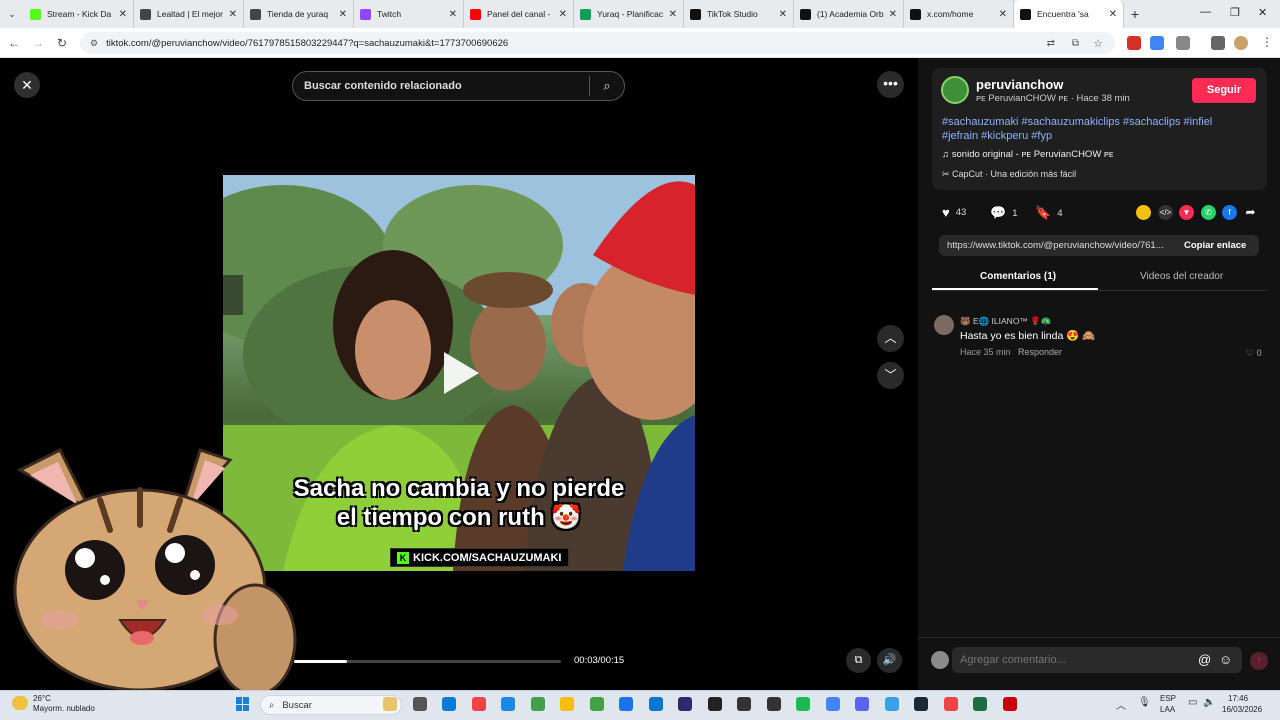 Image resolution: width=1280 pixels, height=720 pixels. What do you see at coordinates (1181, 276) in the screenshot?
I see `tab-creator-videos: Videos del creador` at bounding box center [1181, 276].